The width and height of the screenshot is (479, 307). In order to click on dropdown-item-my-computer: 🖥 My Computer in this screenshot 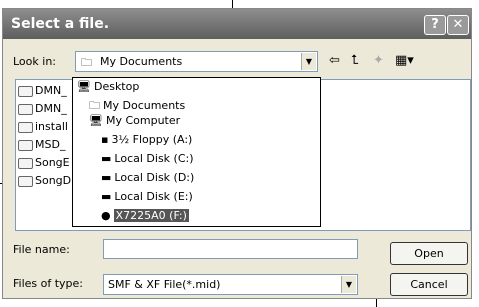, I will do `click(134, 122)`.